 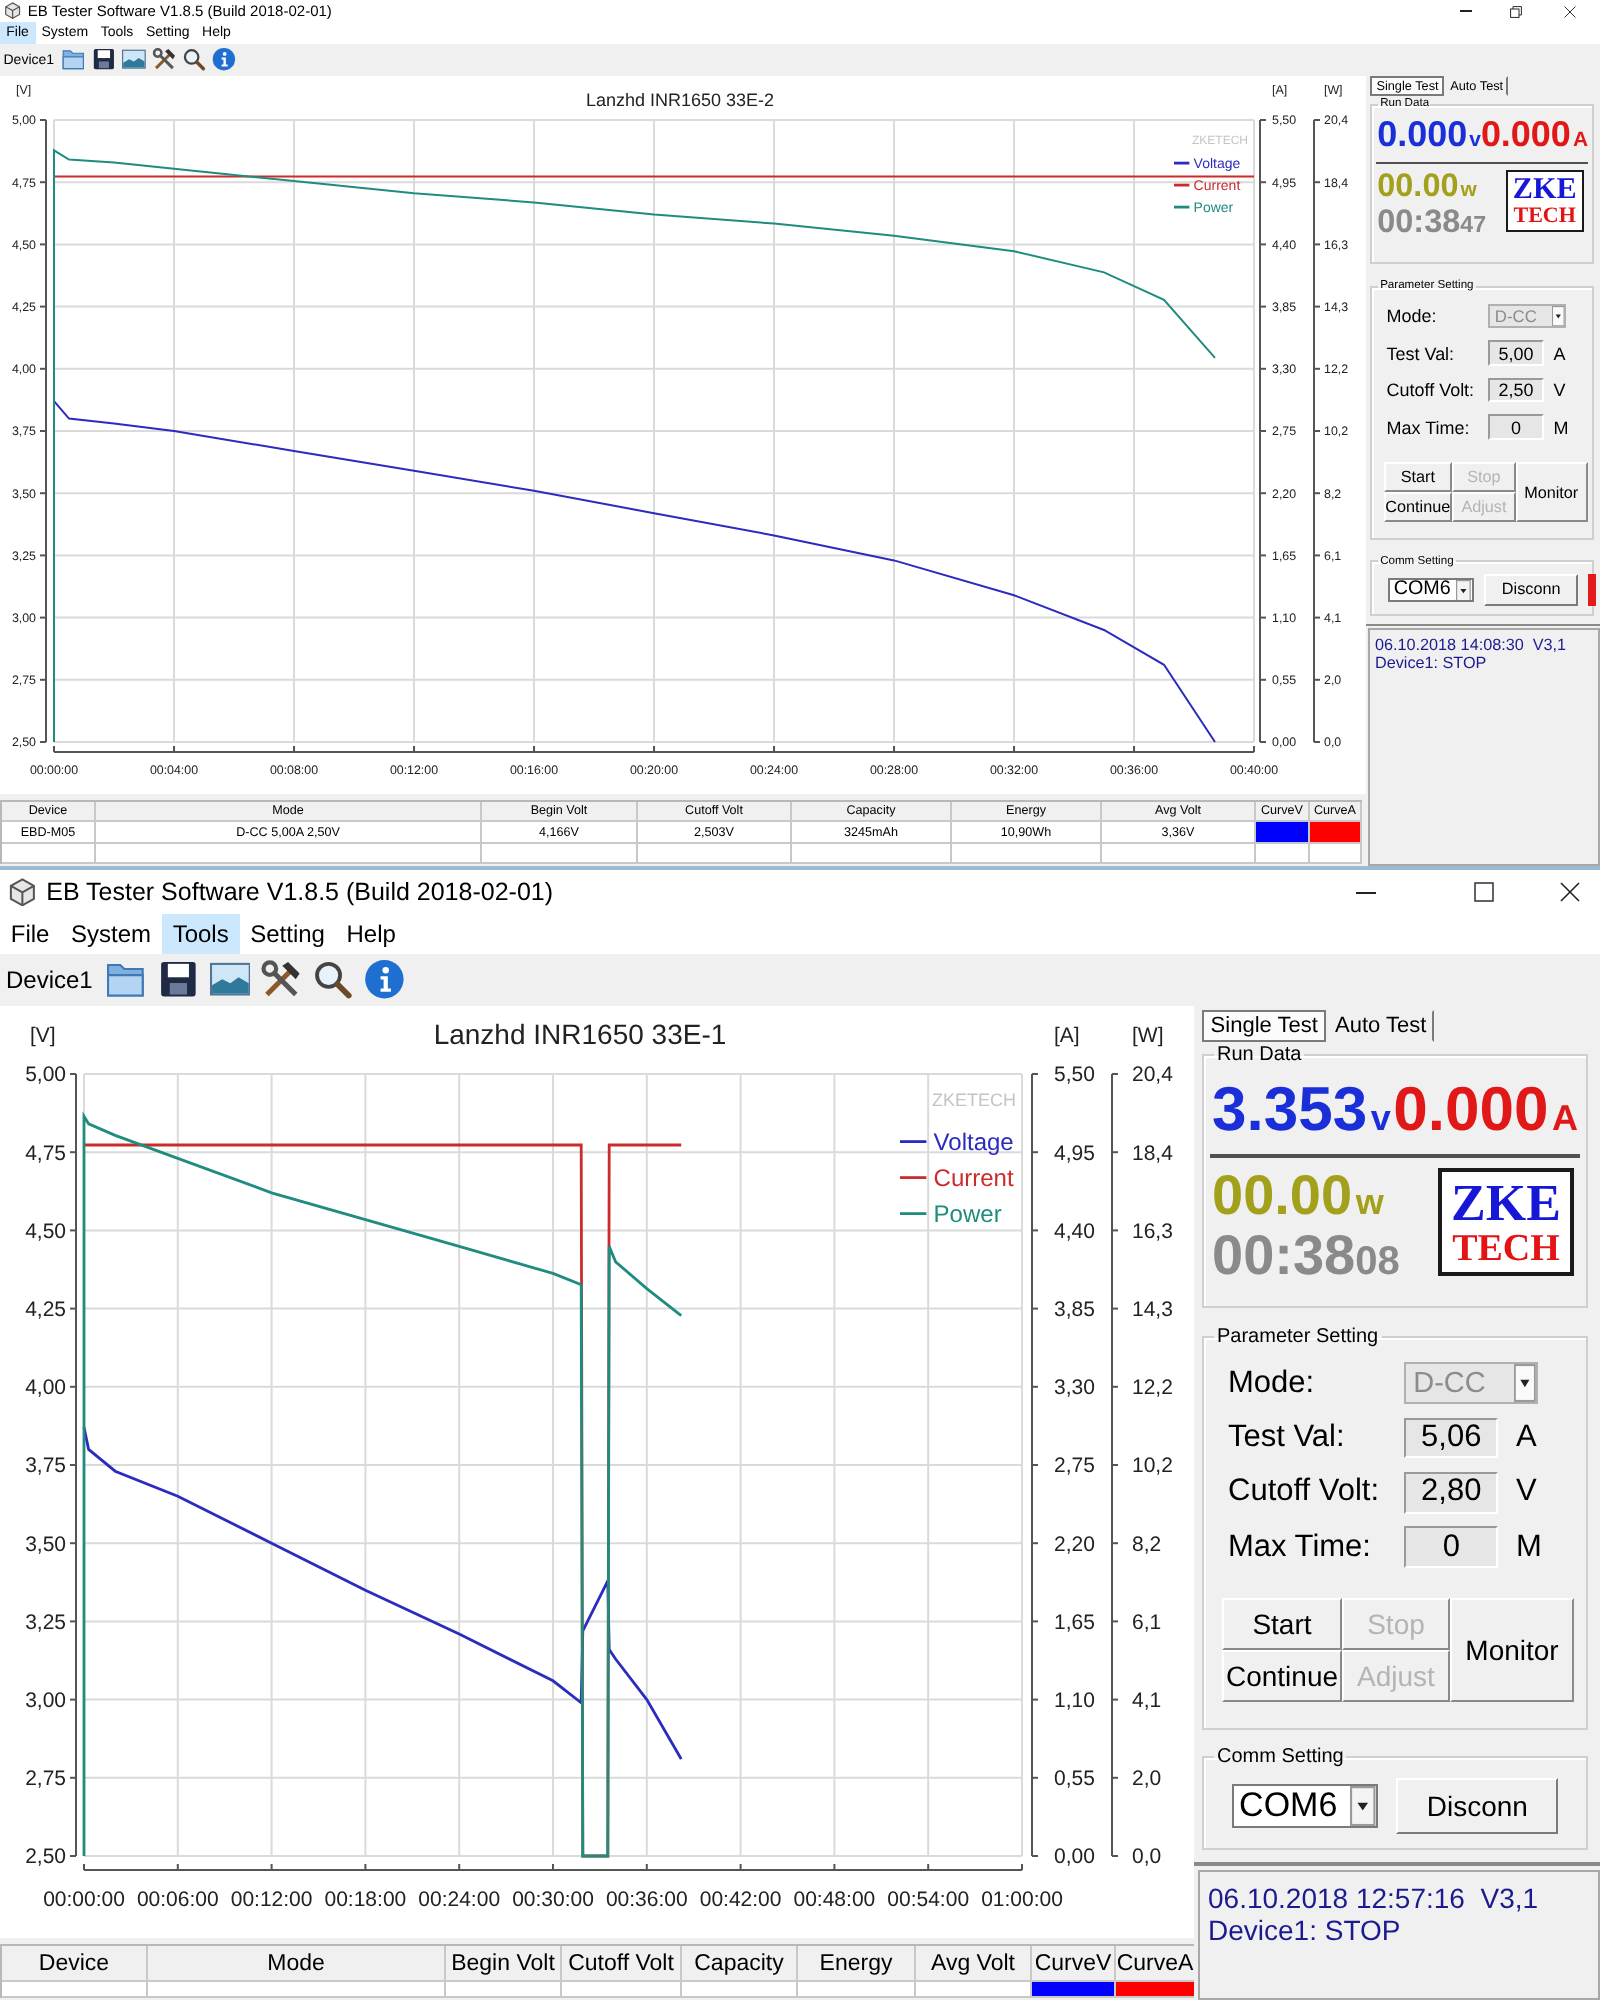 I want to click on axis-tick-label: 00:48:00, so click(x=834, y=1900).